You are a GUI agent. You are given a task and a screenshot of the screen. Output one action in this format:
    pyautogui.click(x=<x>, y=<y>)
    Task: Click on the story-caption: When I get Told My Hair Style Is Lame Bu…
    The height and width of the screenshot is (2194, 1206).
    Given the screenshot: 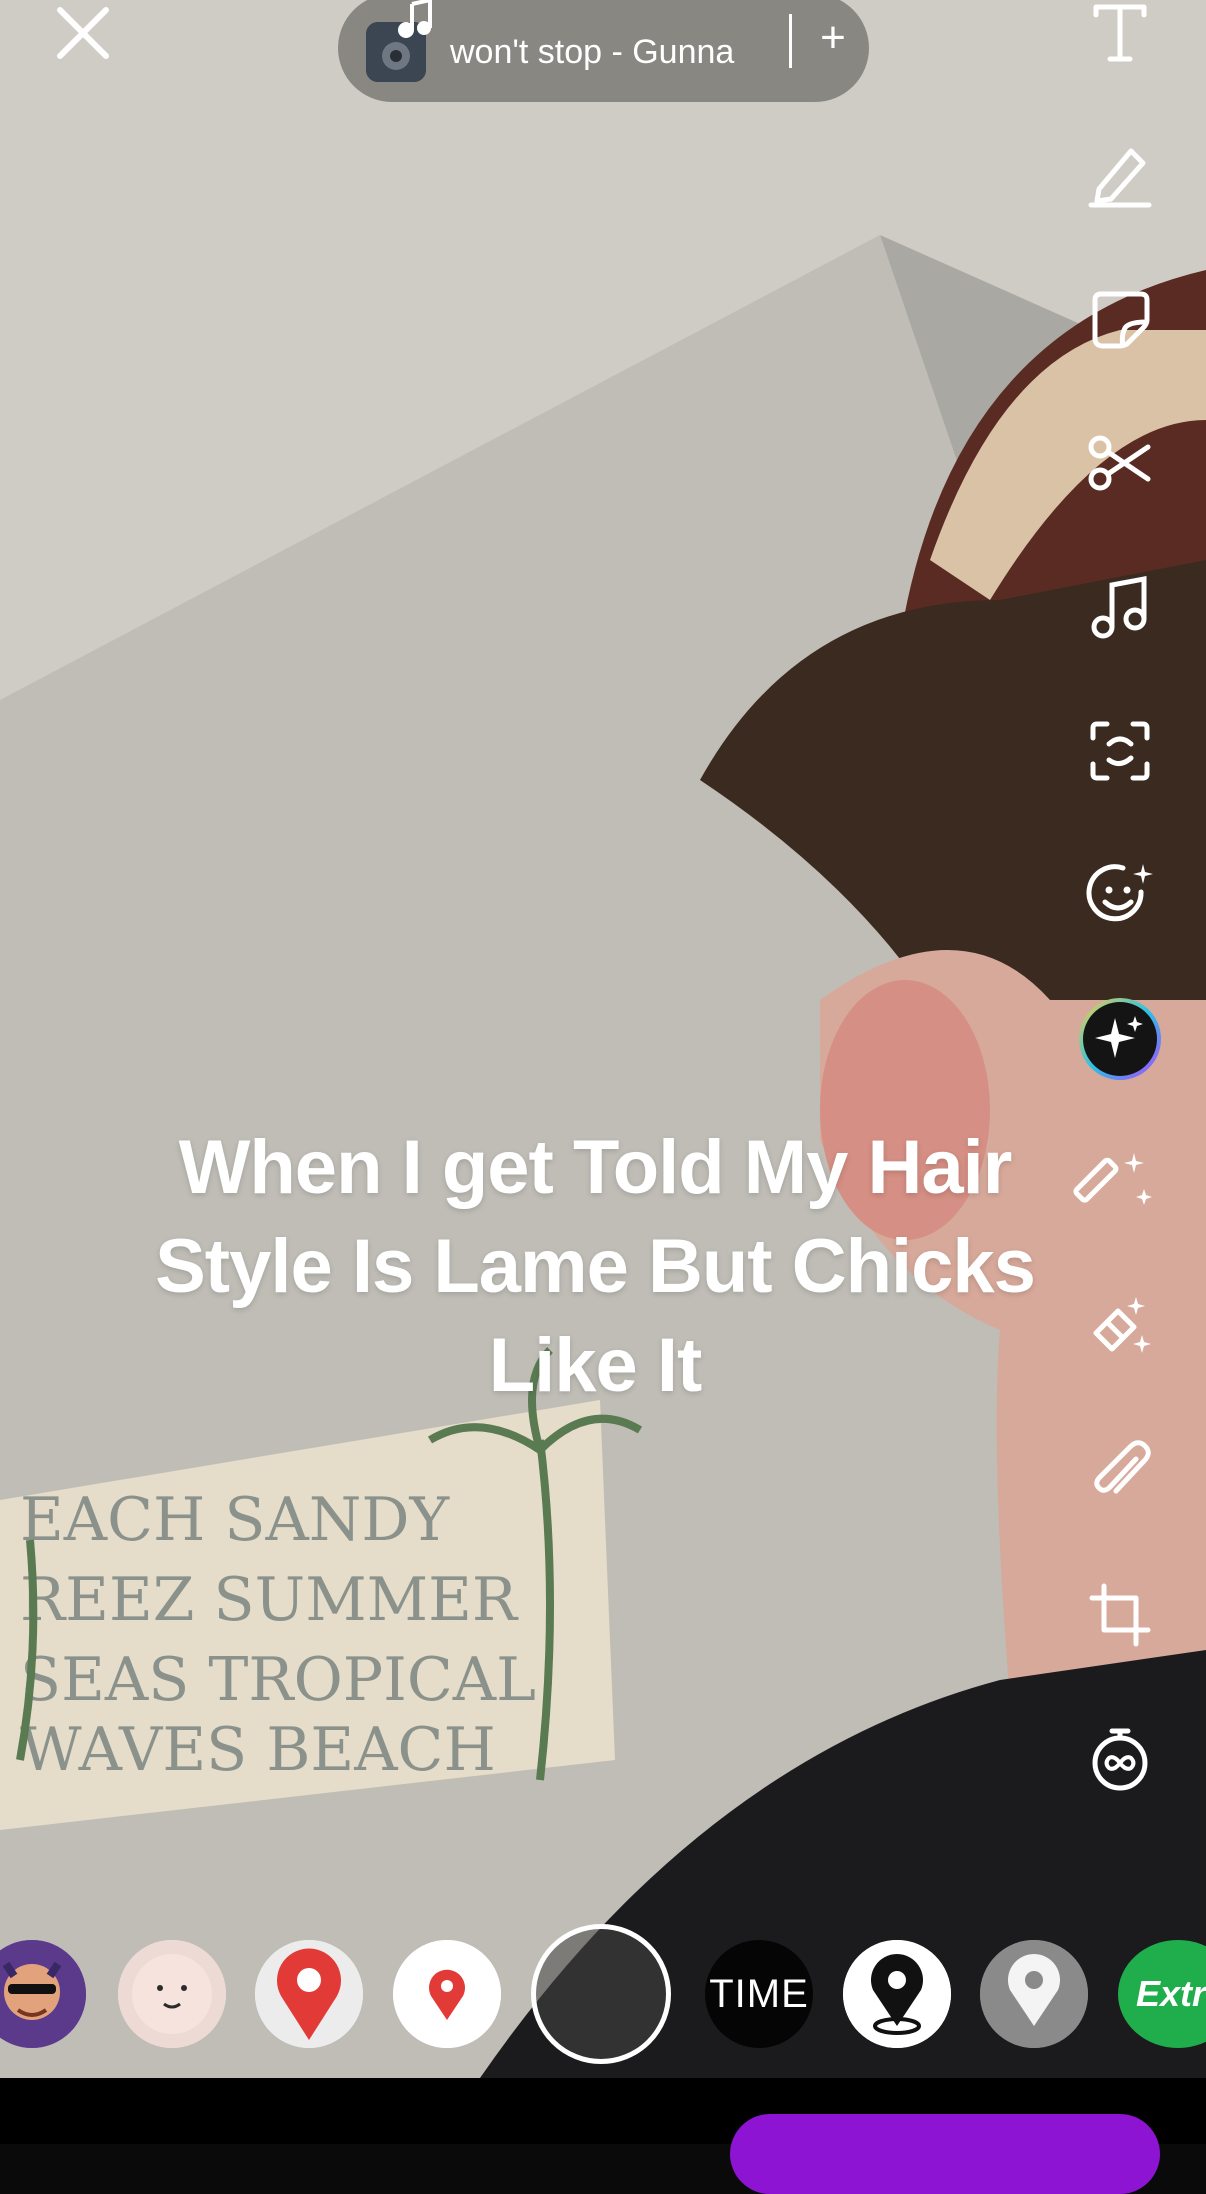 What is the action you would take?
    pyautogui.click(x=595, y=1266)
    